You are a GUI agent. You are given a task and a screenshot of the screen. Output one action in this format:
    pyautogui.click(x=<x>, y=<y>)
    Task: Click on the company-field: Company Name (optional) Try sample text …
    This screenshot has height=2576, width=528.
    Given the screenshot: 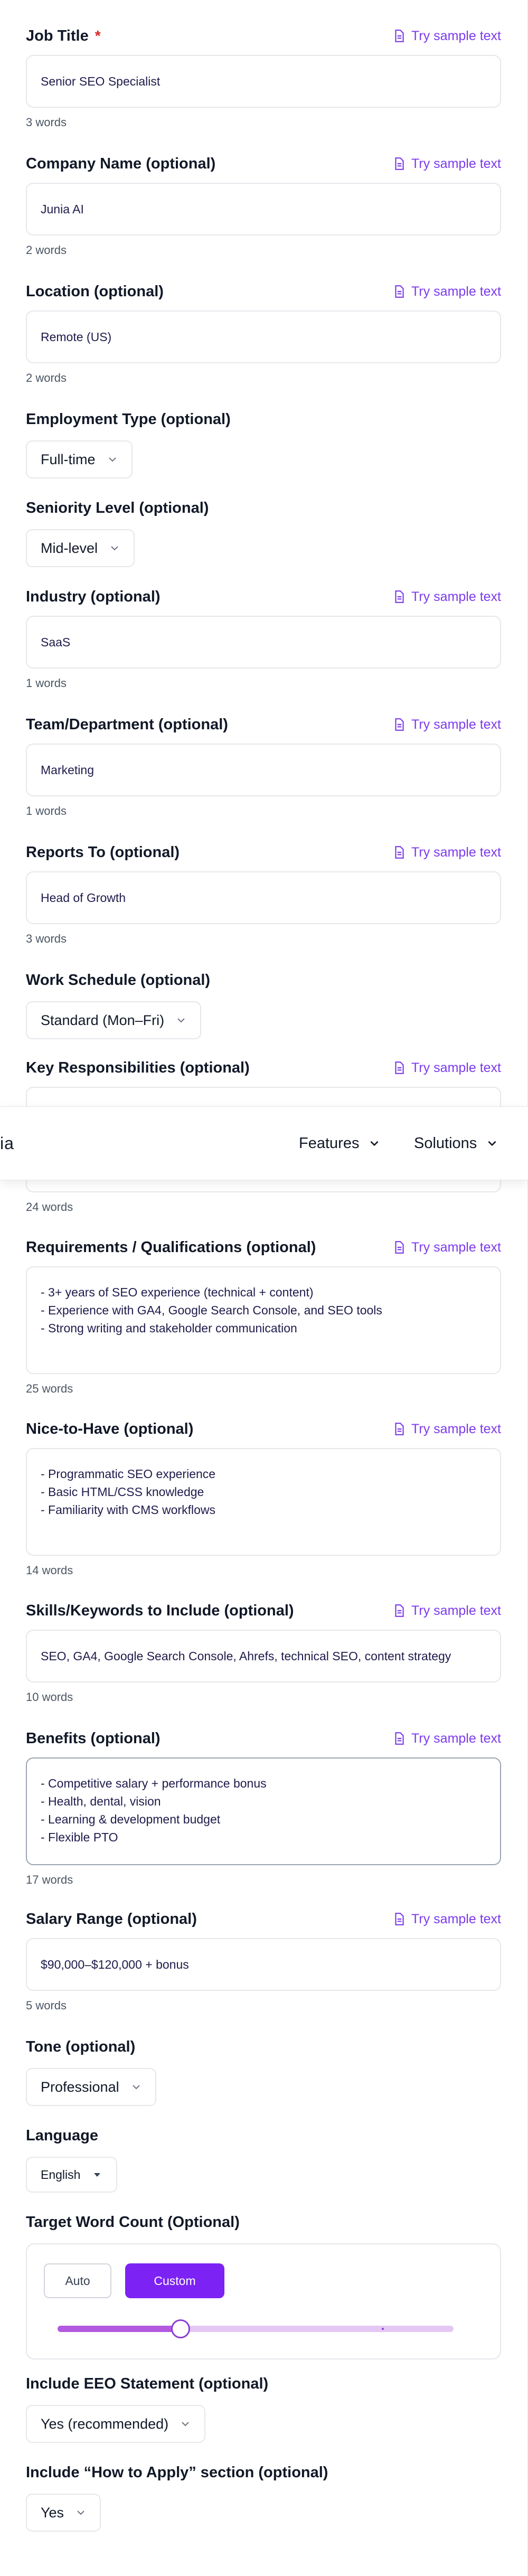 What is the action you would take?
    pyautogui.click(x=263, y=207)
    